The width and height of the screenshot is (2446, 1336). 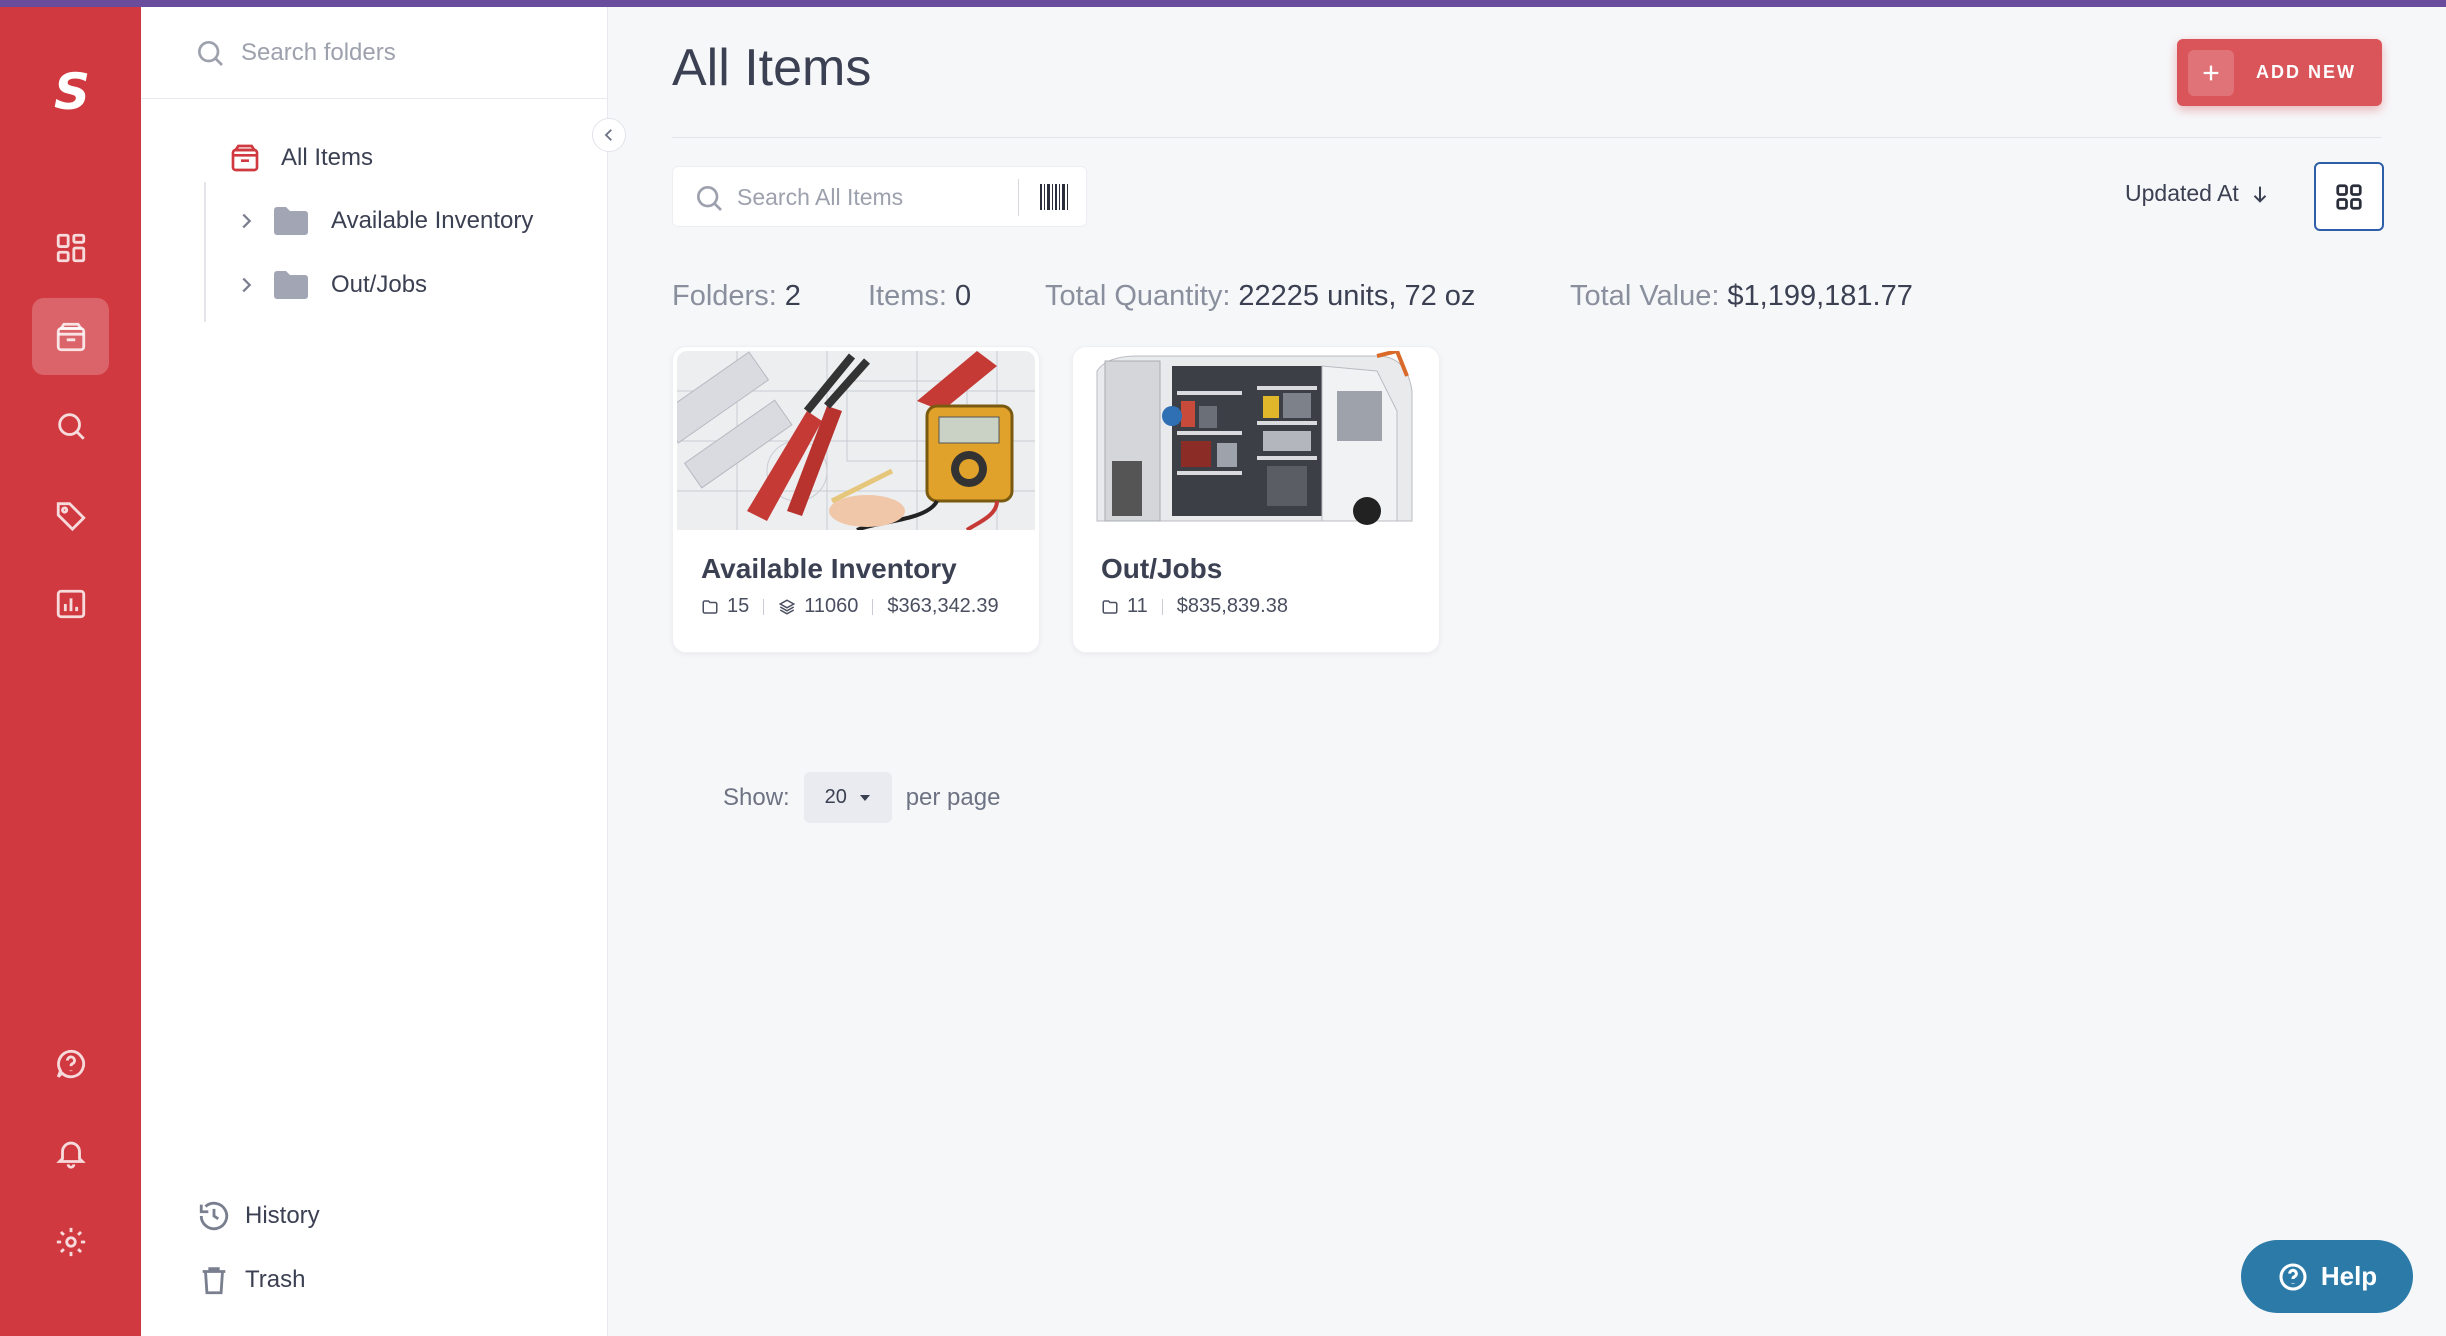 What do you see at coordinates (70, 1155) in the screenshot?
I see `bell-icon` at bounding box center [70, 1155].